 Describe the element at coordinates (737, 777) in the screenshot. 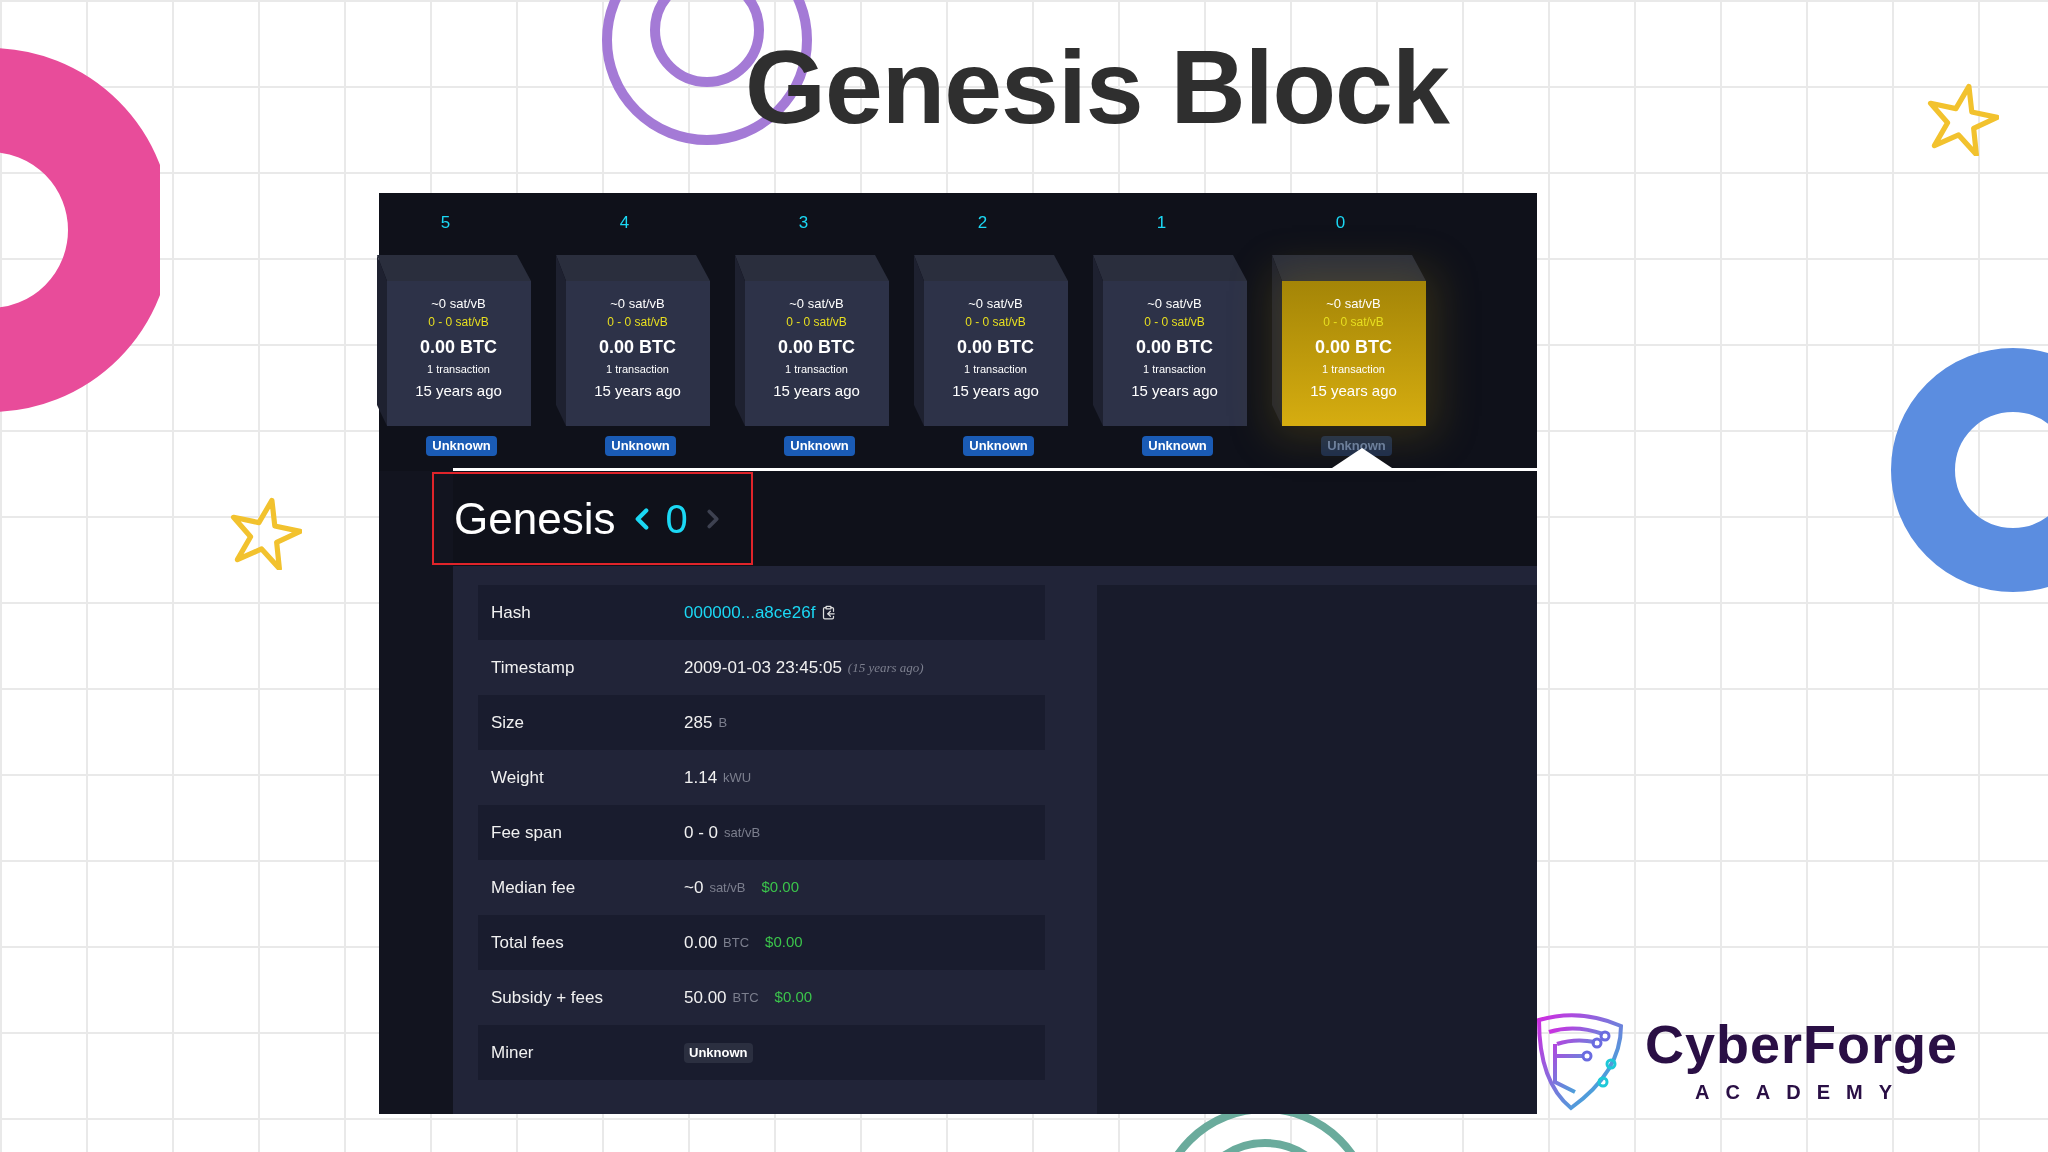

I see `unit-label: kWU` at that location.